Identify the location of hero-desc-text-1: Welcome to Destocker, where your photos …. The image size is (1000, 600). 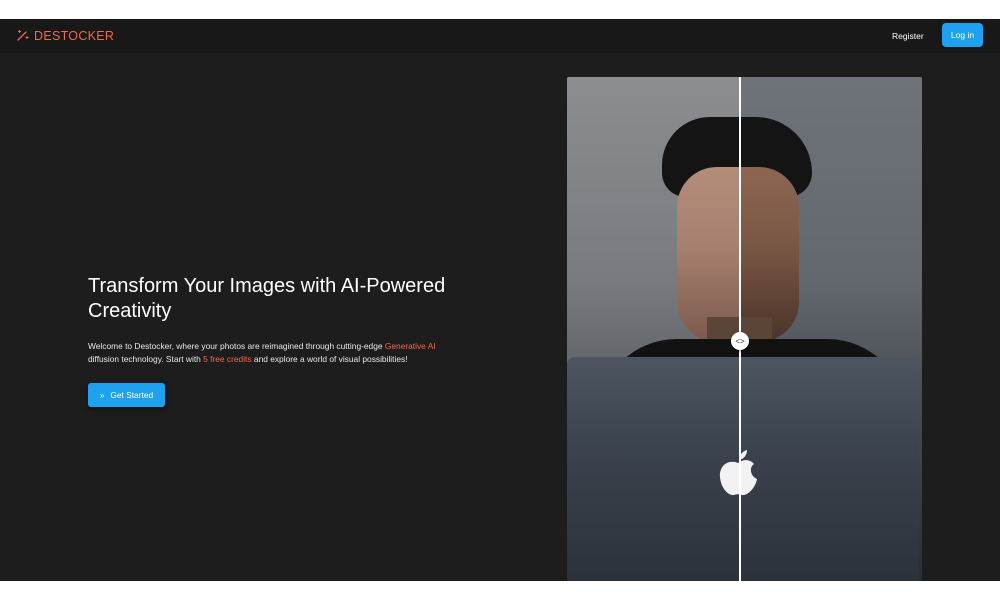
(236, 346).